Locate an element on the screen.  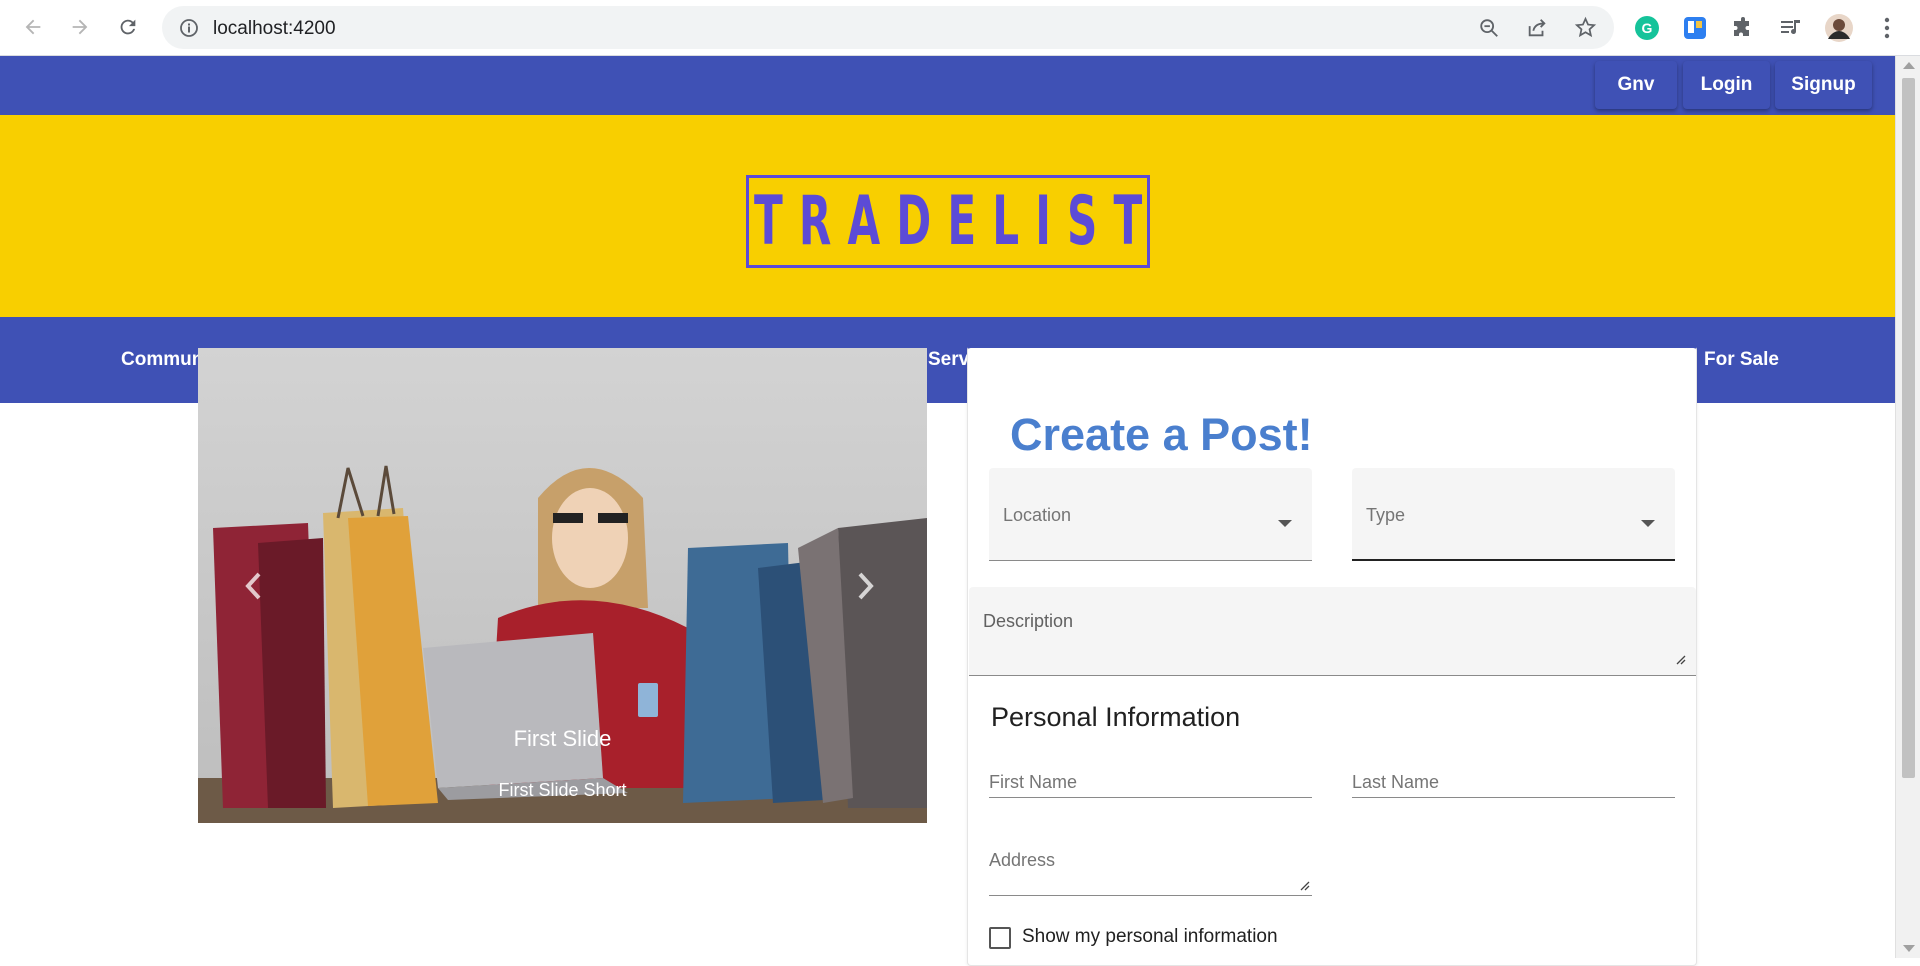
type-select: Type is located at coordinates (1513, 514).